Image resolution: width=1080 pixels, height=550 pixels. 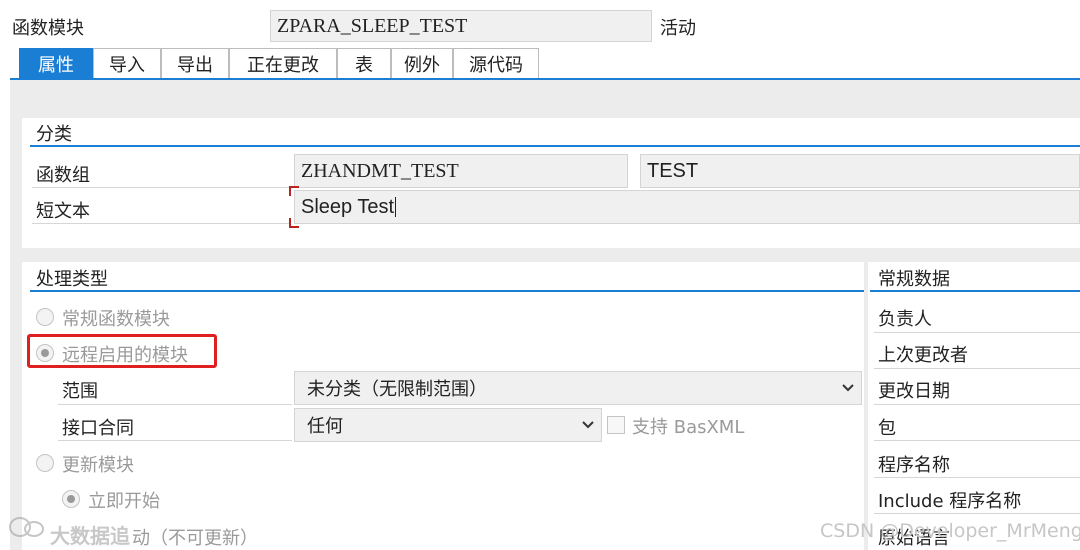 What do you see at coordinates (348, 206) in the screenshot?
I see `short-text-value: Sleep Test` at bounding box center [348, 206].